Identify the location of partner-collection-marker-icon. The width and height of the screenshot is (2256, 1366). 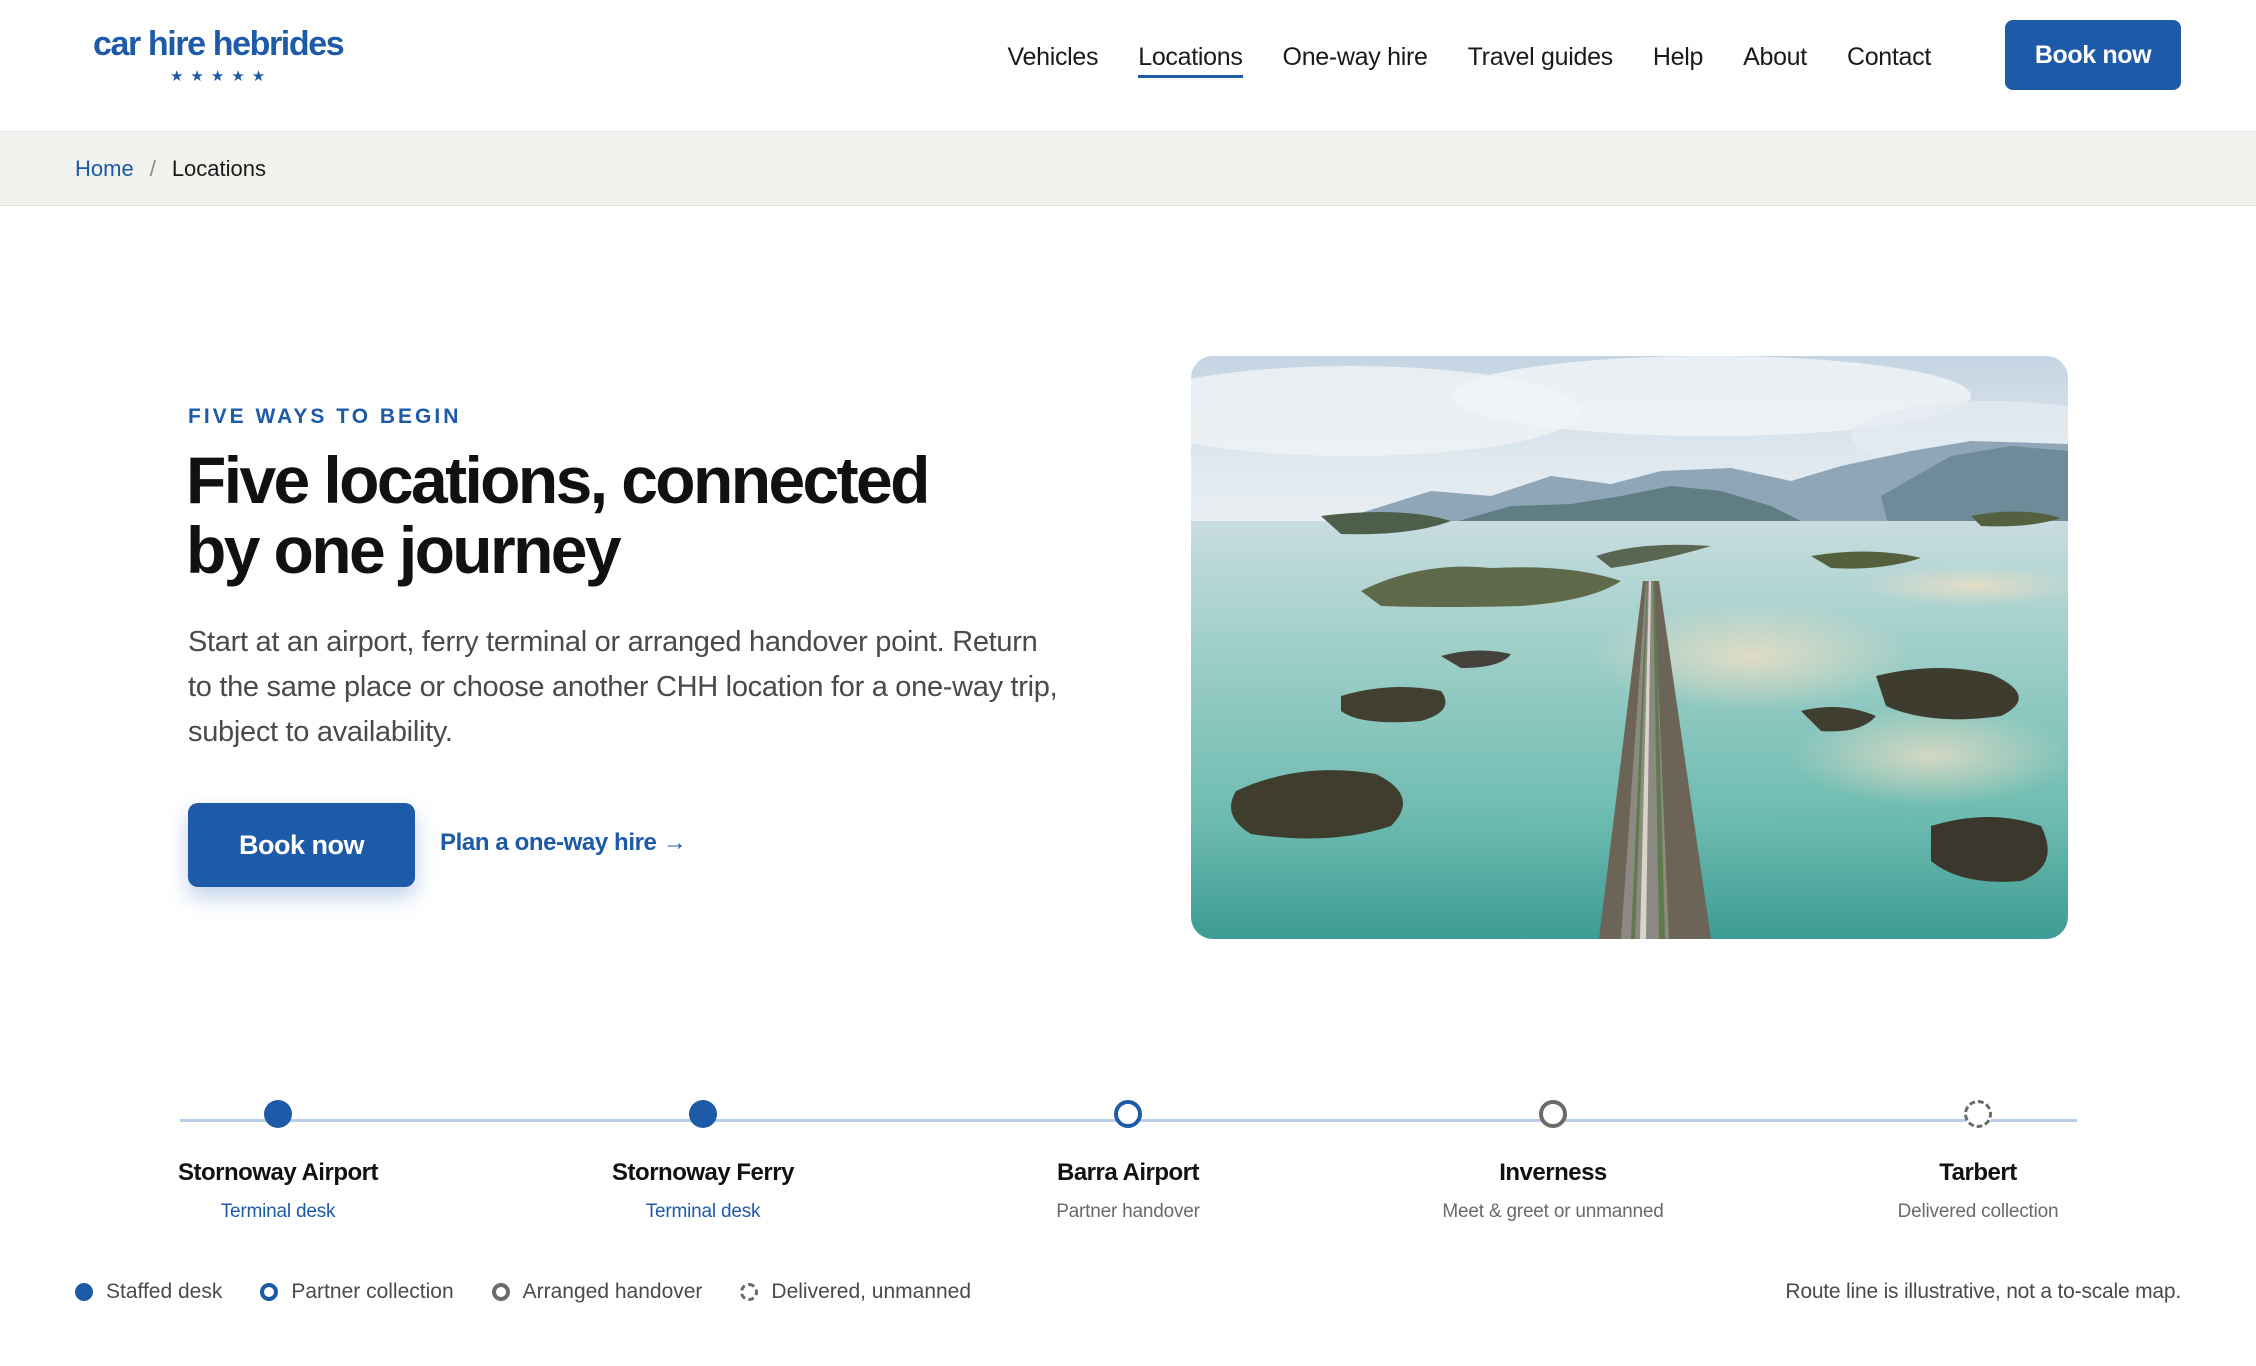
(1128, 1114).